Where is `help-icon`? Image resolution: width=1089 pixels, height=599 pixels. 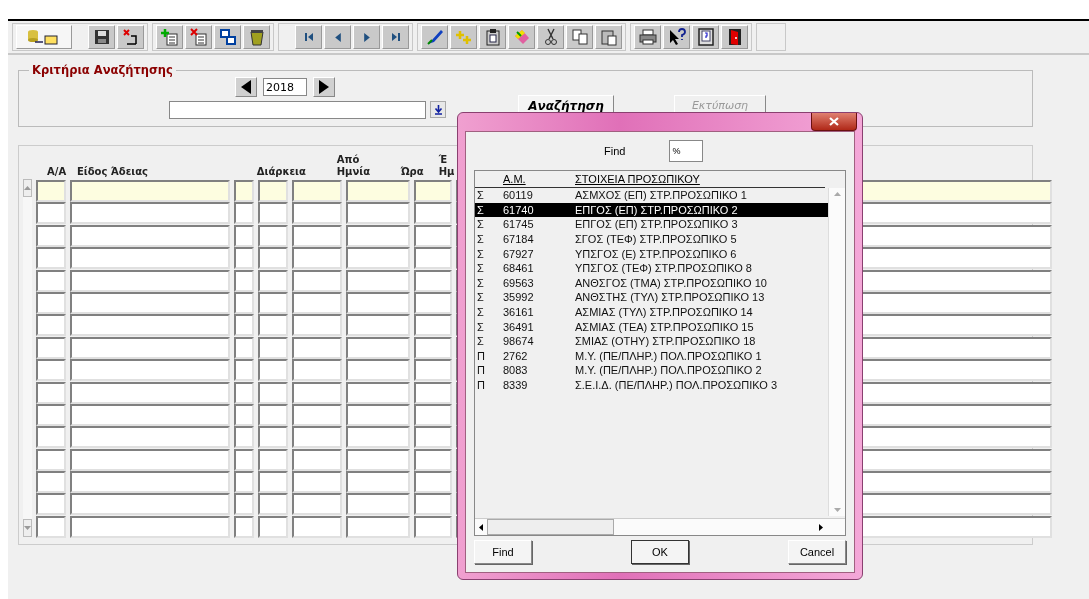
help-icon is located at coordinates (676, 37).